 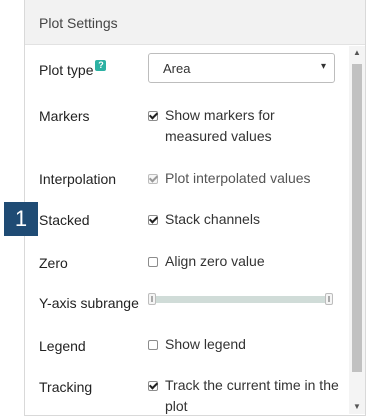 I want to click on tracking-checkbox, so click(x=153, y=386).